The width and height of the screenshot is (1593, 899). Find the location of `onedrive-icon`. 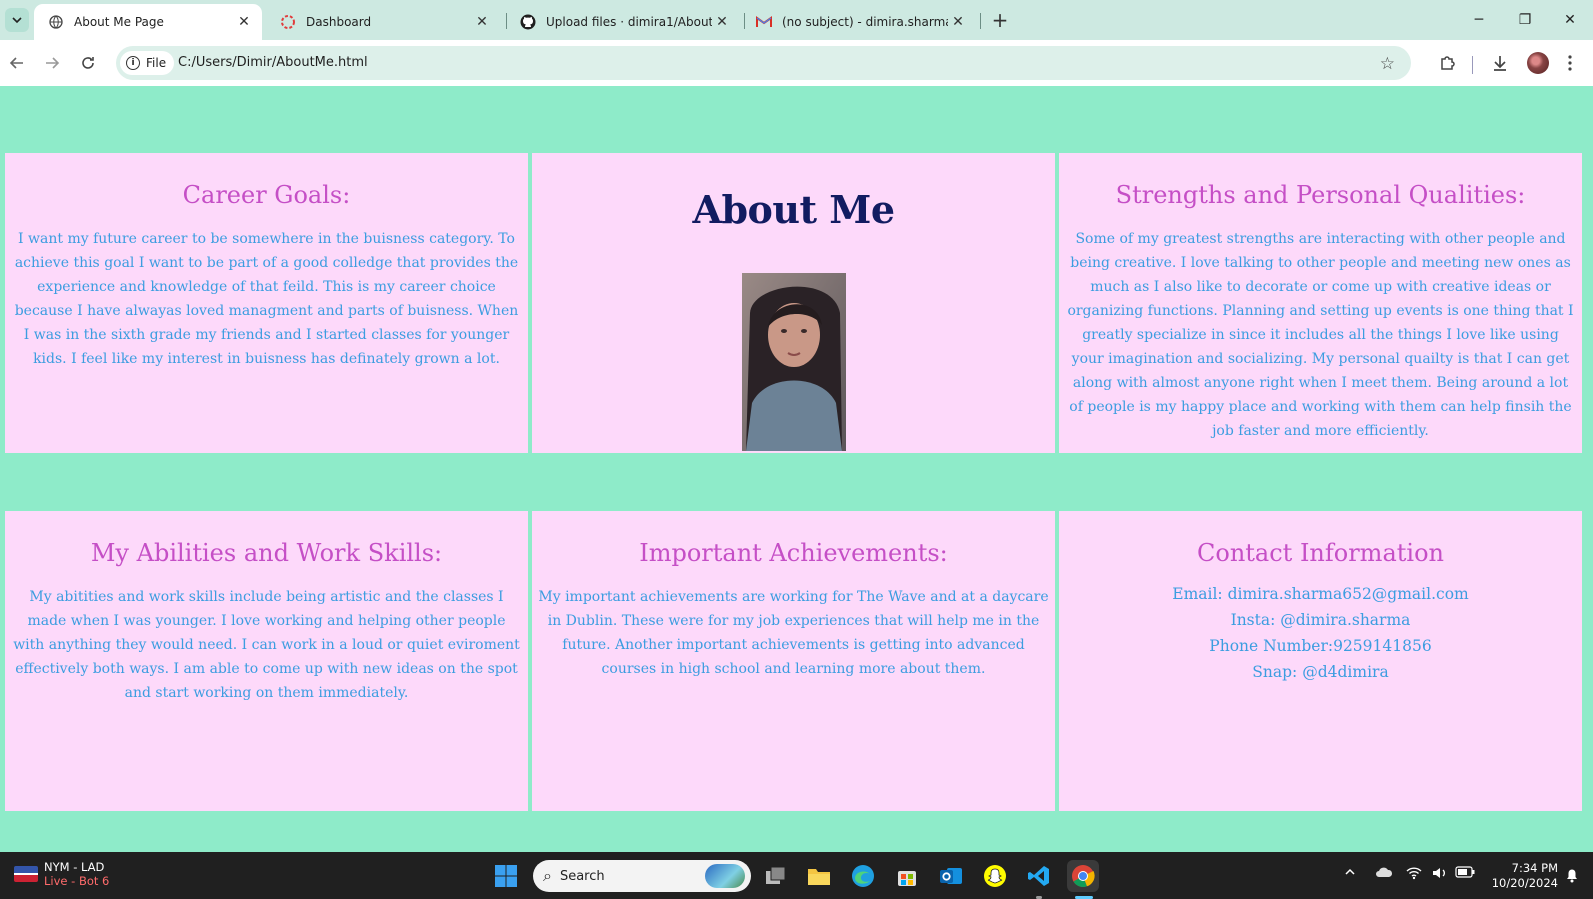

onedrive-icon is located at coordinates (1384, 874).